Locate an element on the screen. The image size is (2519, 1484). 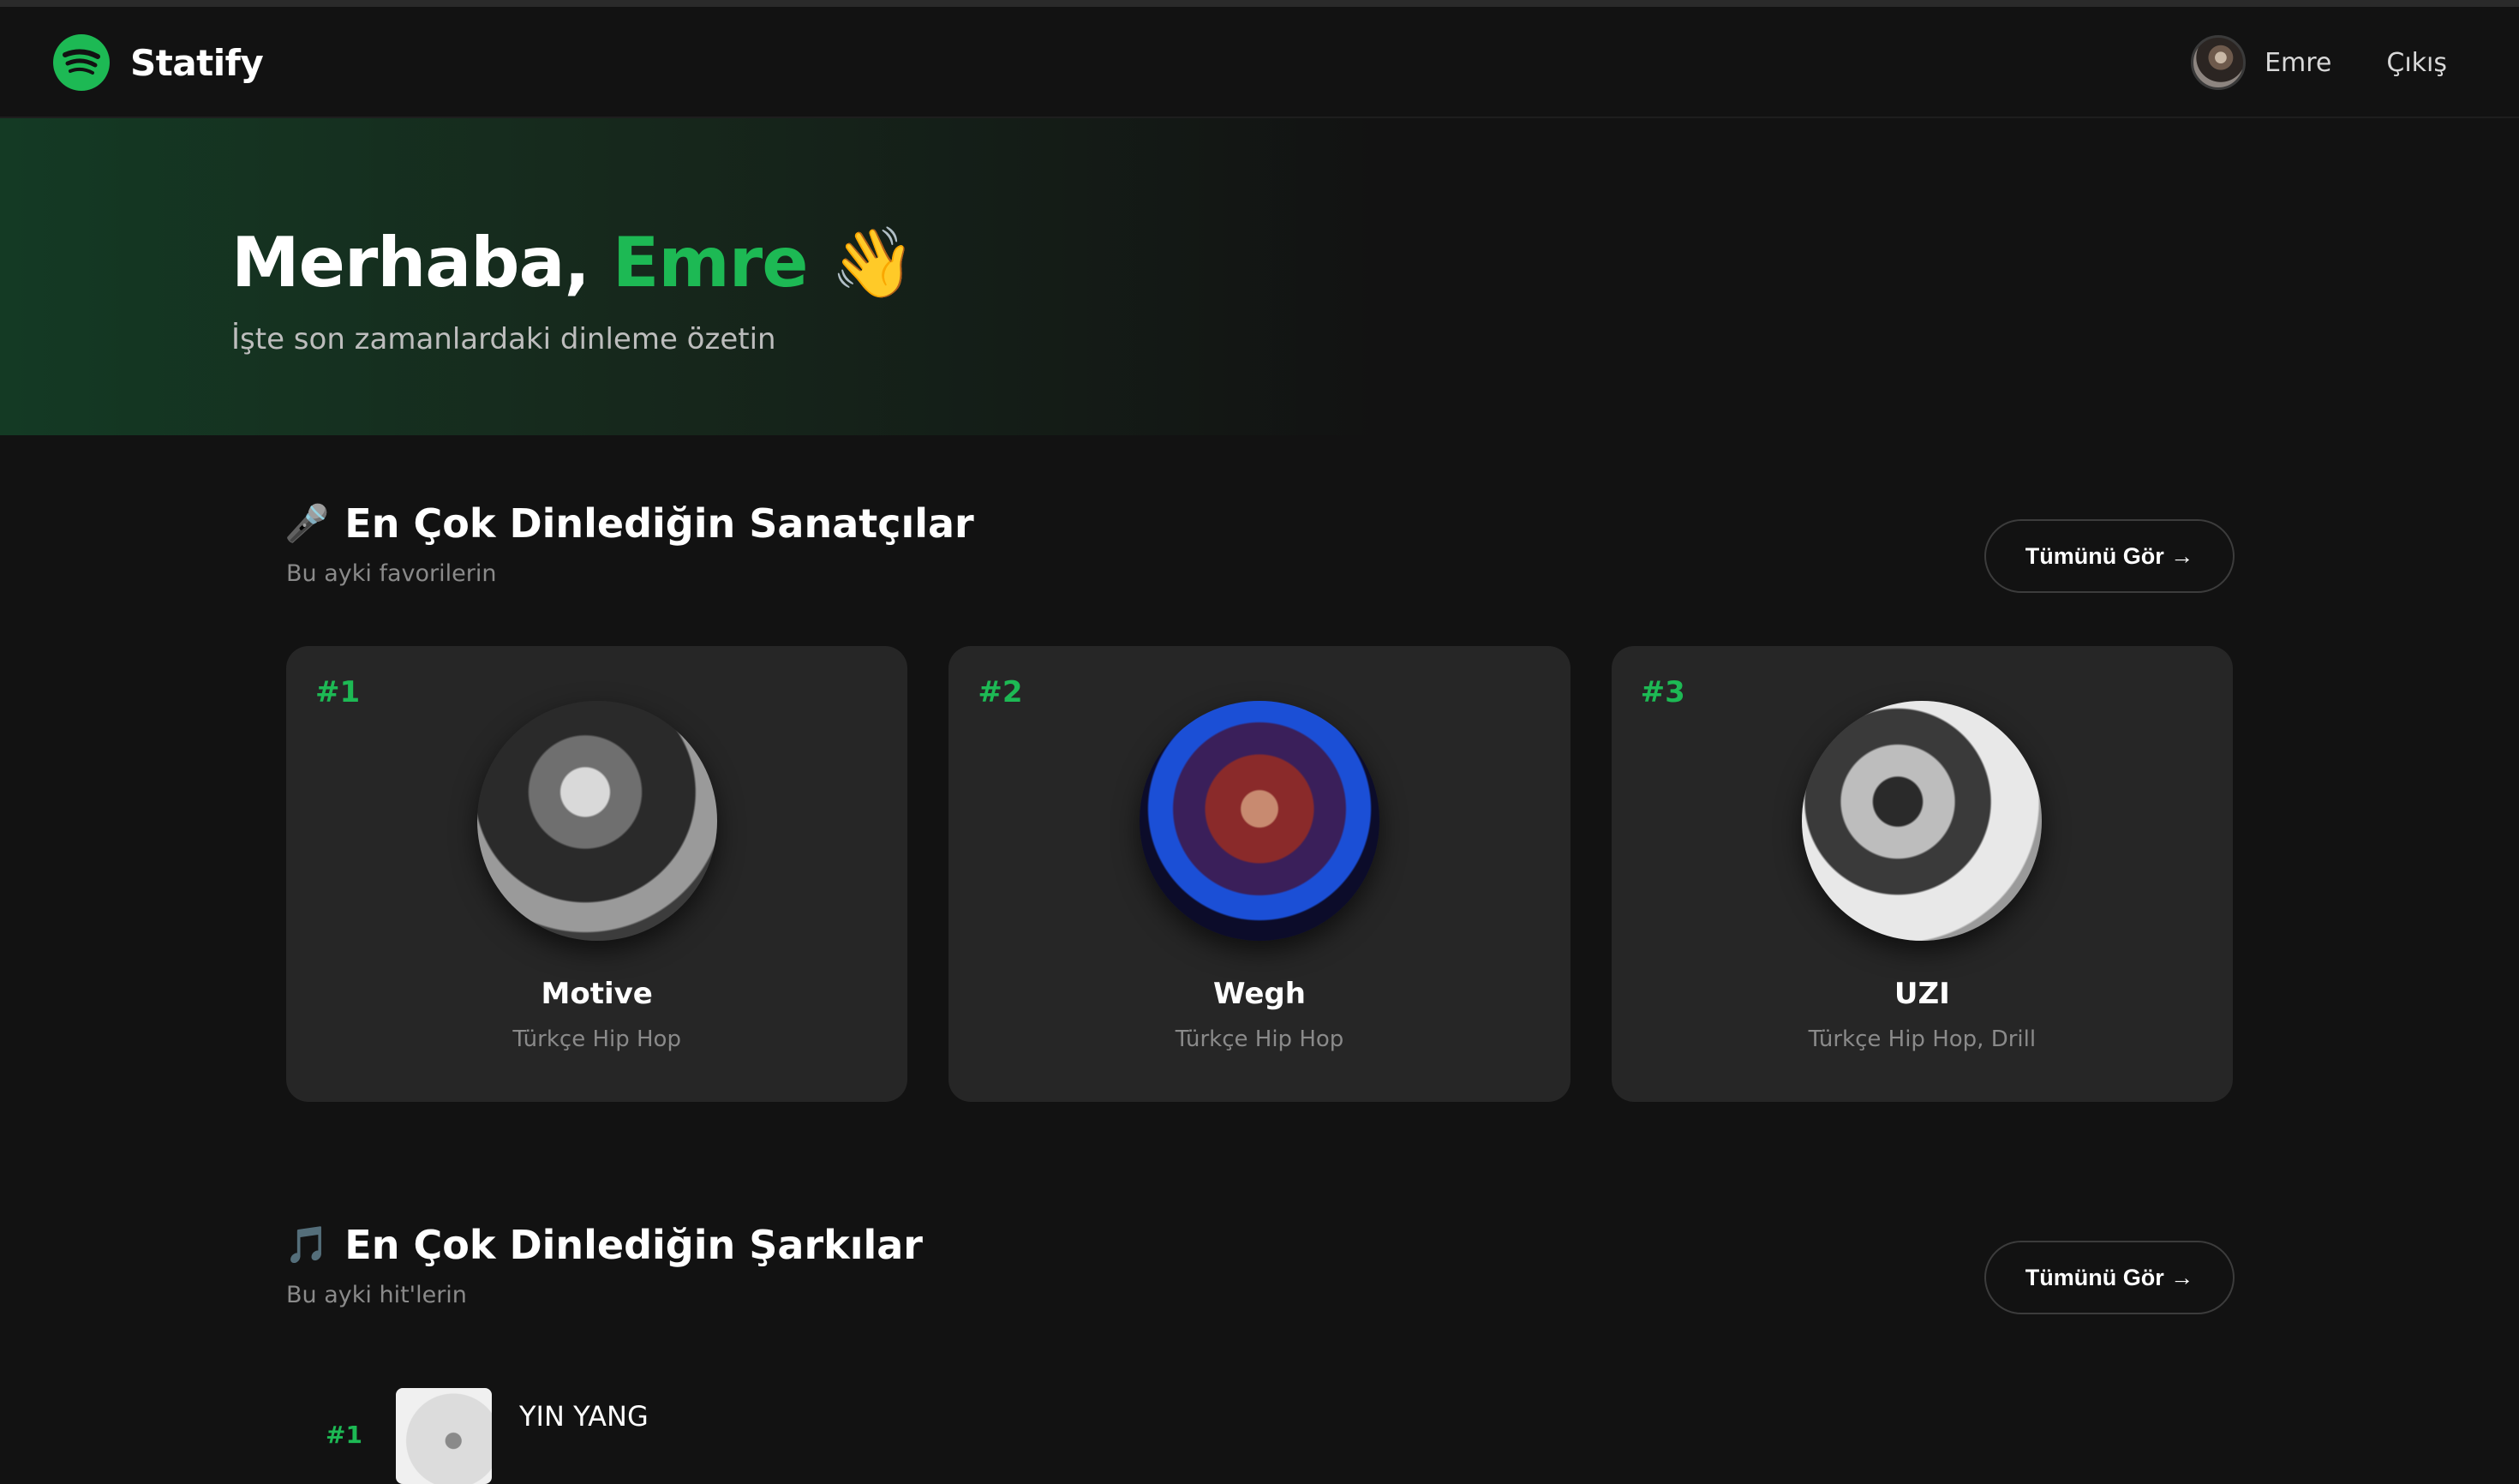
artist-name: UZI is located at coordinates (1922, 994).